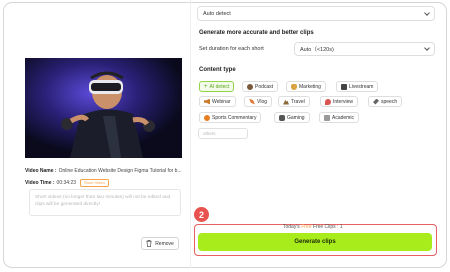 This screenshot has height=272, width=450. Describe the element at coordinates (389, 101) in the screenshot. I see `chip-label: speech` at that location.